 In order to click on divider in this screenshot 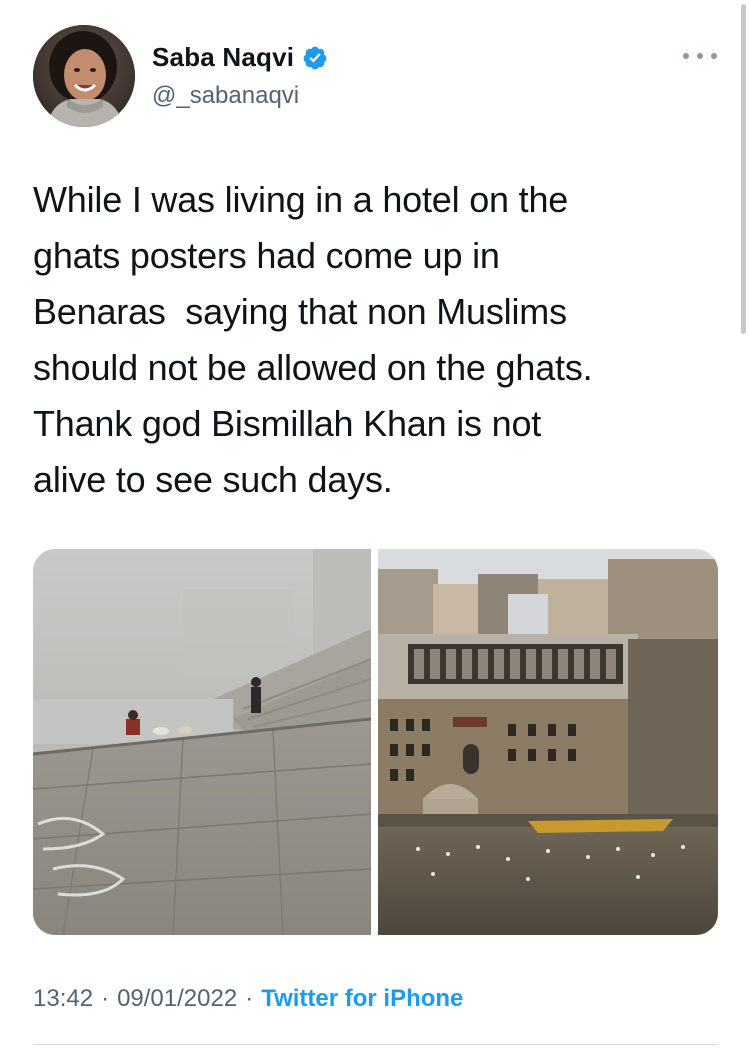, I will do `click(375, 1044)`.